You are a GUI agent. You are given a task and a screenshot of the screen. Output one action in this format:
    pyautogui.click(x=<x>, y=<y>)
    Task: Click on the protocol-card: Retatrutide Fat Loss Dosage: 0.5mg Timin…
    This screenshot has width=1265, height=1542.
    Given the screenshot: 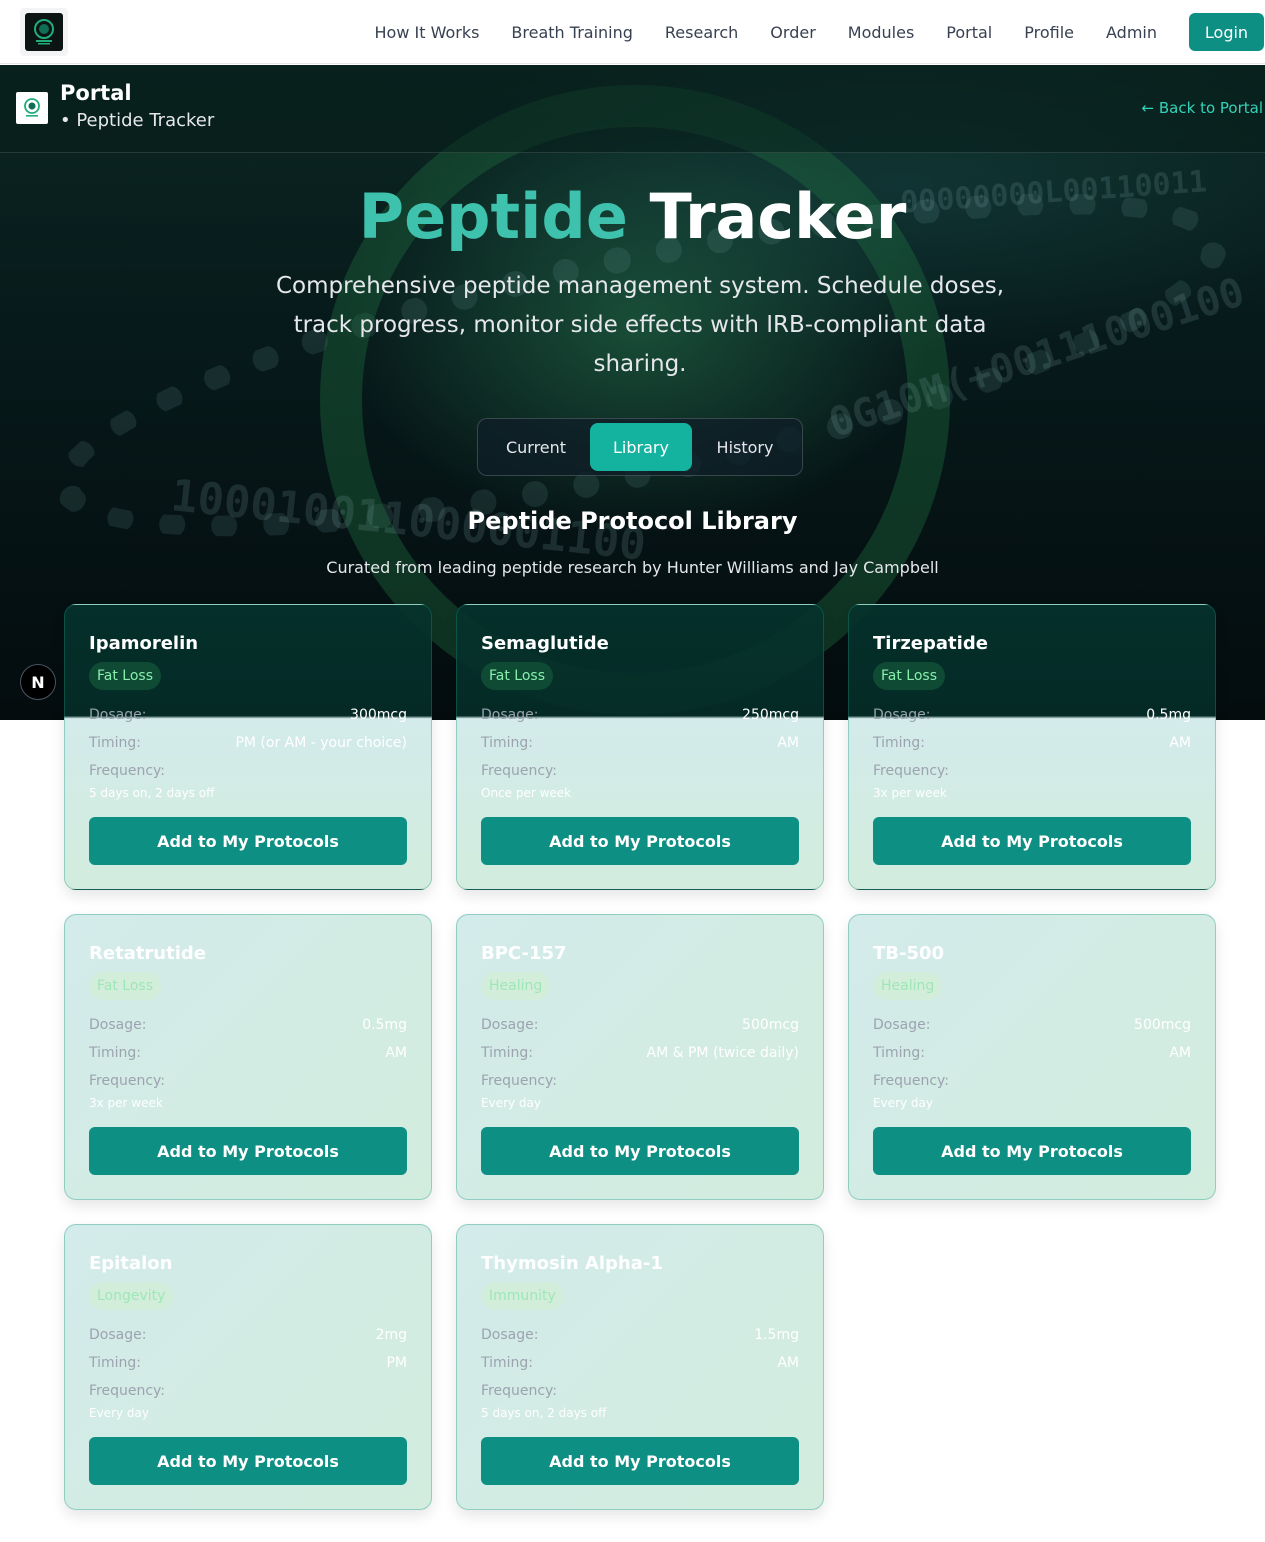 What is the action you would take?
    pyautogui.click(x=248, y=1057)
    